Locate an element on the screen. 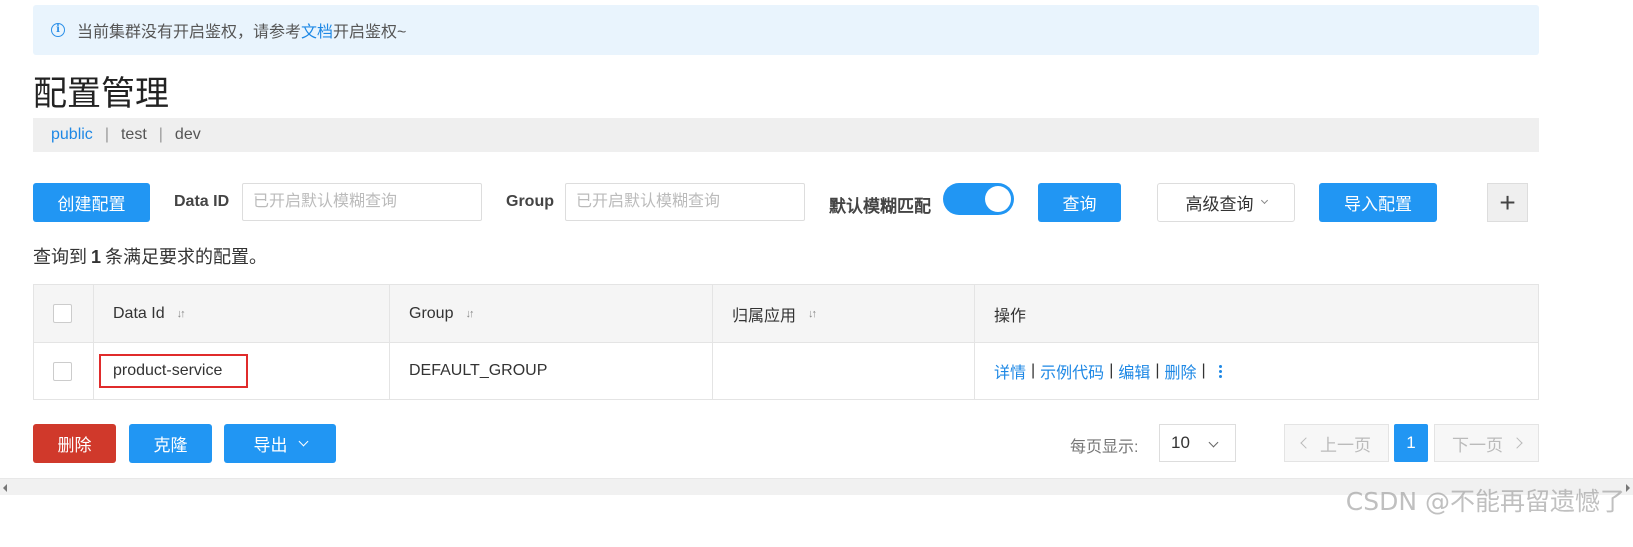 The width and height of the screenshot is (1633, 547). header-group: Group ↓↑ is located at coordinates (551, 313).